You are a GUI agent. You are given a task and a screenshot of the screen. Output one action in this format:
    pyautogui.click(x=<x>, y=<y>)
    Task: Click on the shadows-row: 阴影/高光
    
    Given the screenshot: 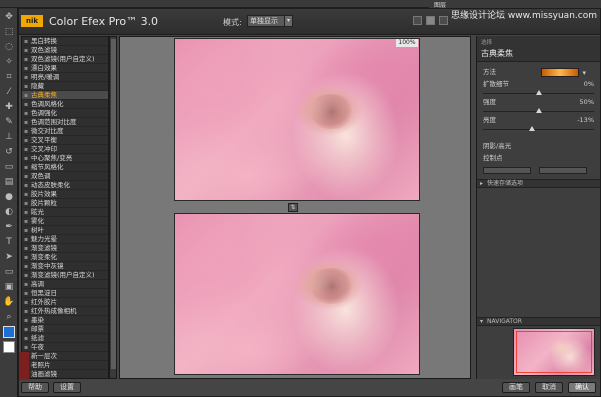 What is the action you would take?
    pyautogui.click(x=538, y=146)
    